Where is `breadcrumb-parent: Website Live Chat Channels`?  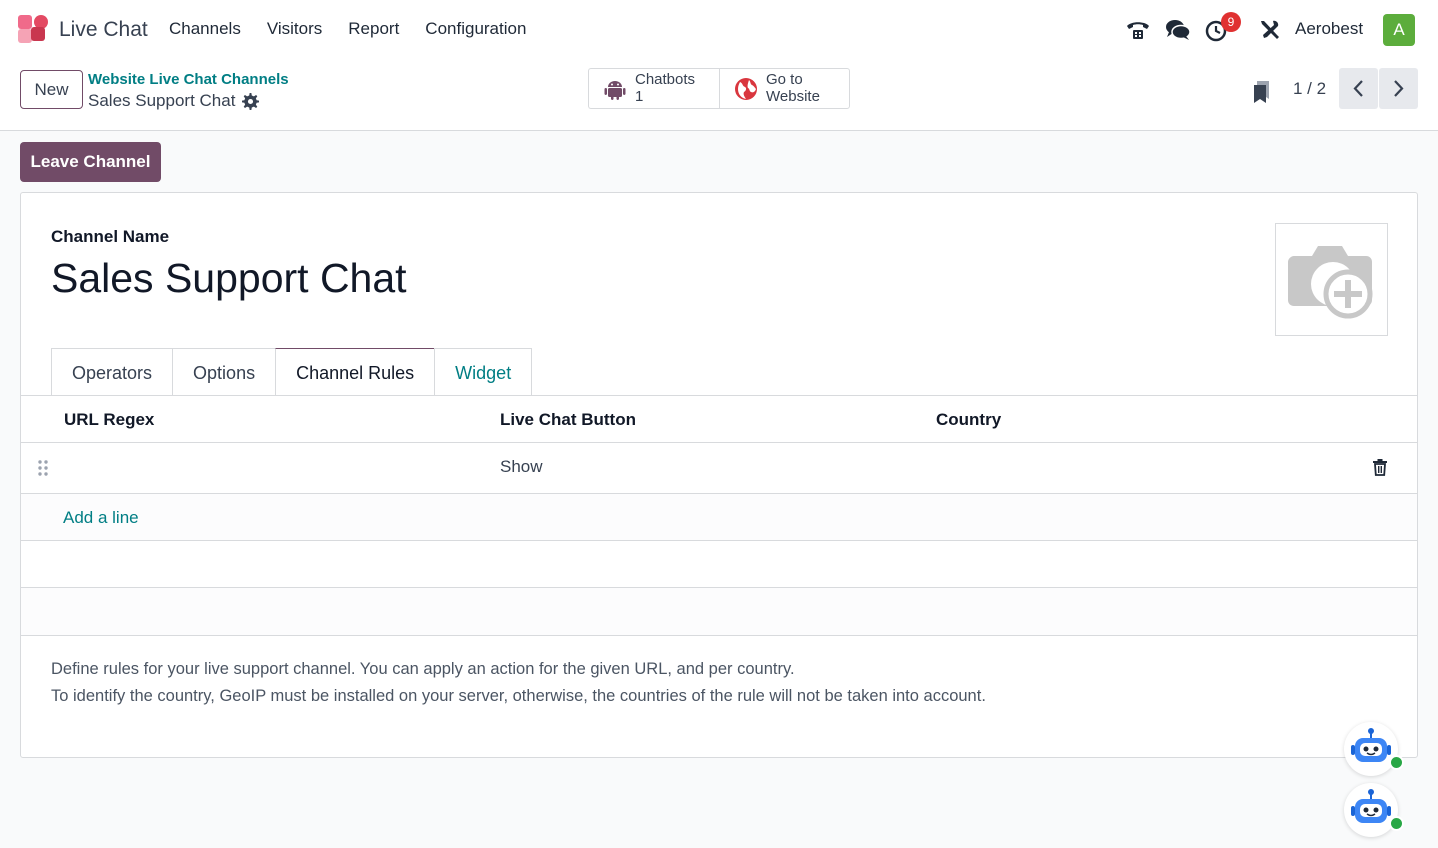
breadcrumb-parent: Website Live Chat Channels is located at coordinates (188, 79).